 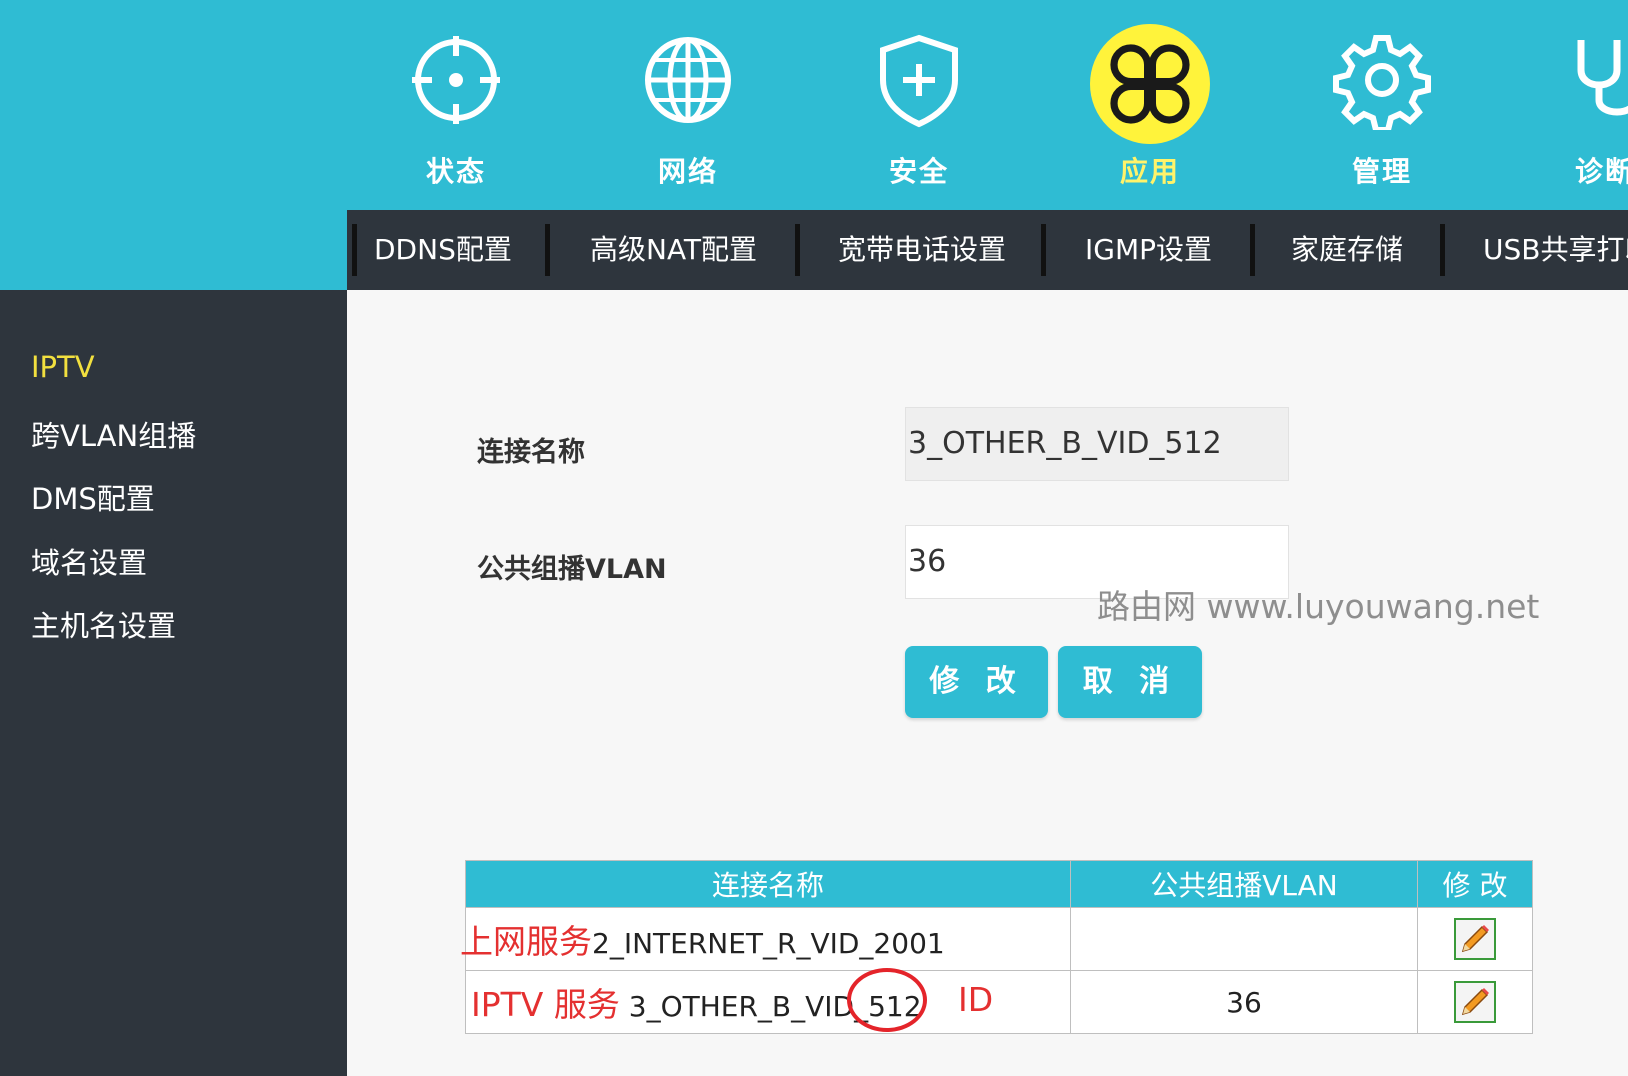 What do you see at coordinates (456, 80) in the screenshot?
I see `status-target-icon` at bounding box center [456, 80].